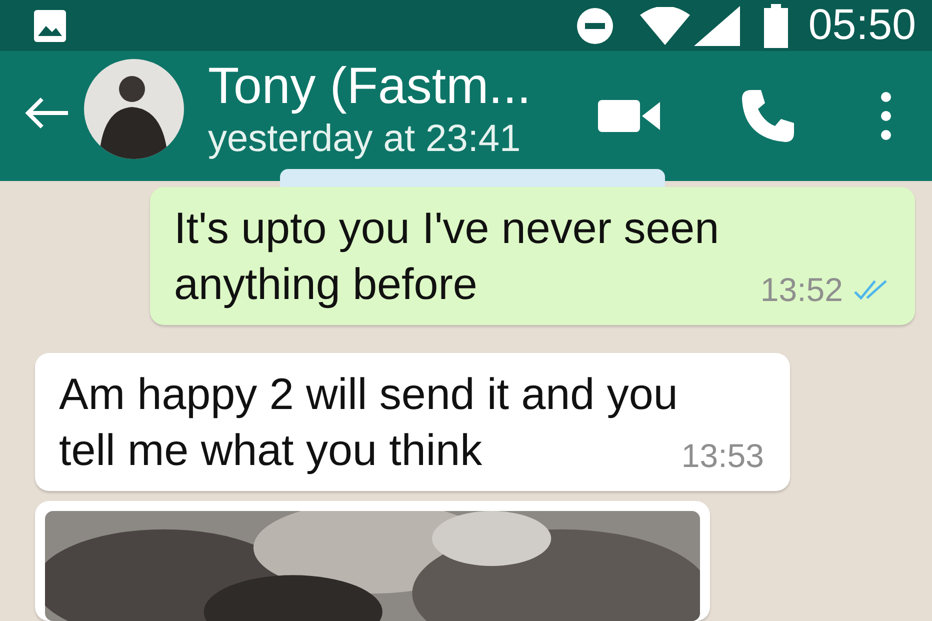 The width and height of the screenshot is (932, 621). I want to click on last-seen-text: yesterday at 23:41, so click(365, 139).